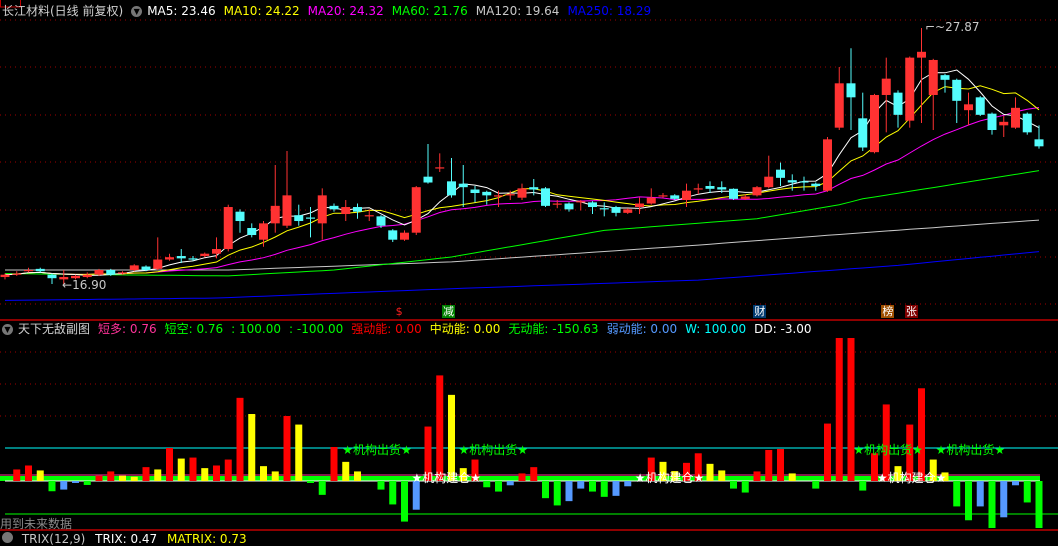  I want to click on event-marker: $, so click(399, 311).